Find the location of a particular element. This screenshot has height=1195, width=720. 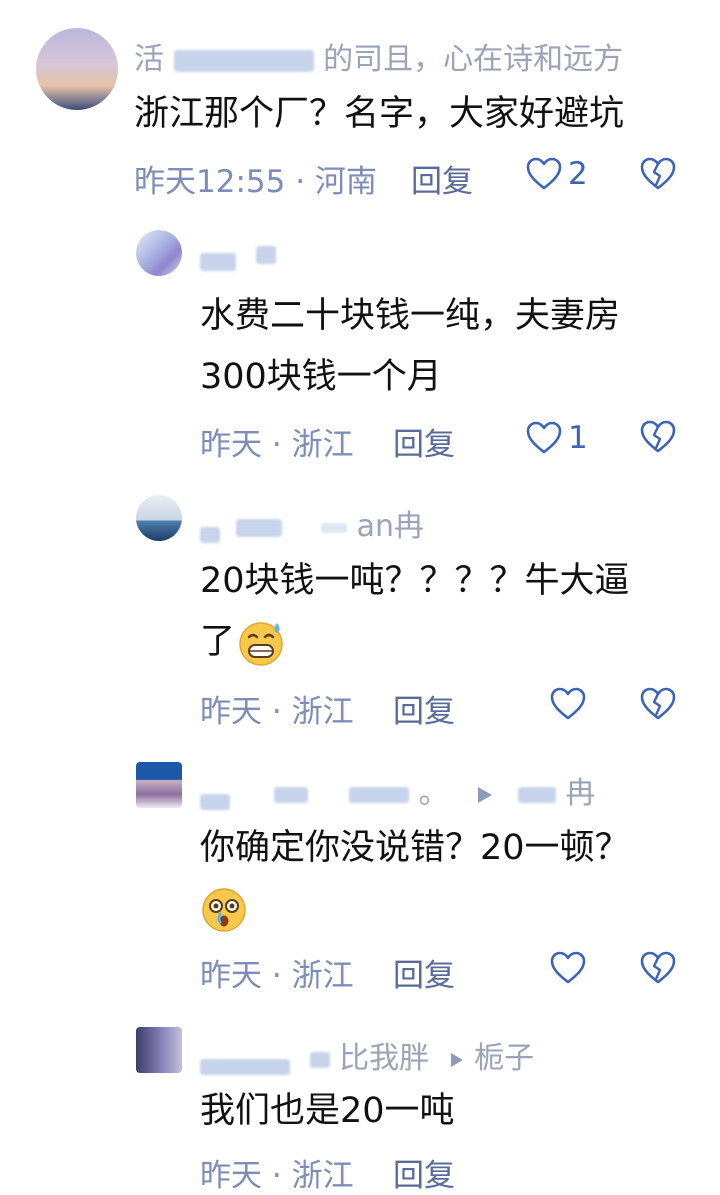

like-button: 1 is located at coordinates (557, 438).